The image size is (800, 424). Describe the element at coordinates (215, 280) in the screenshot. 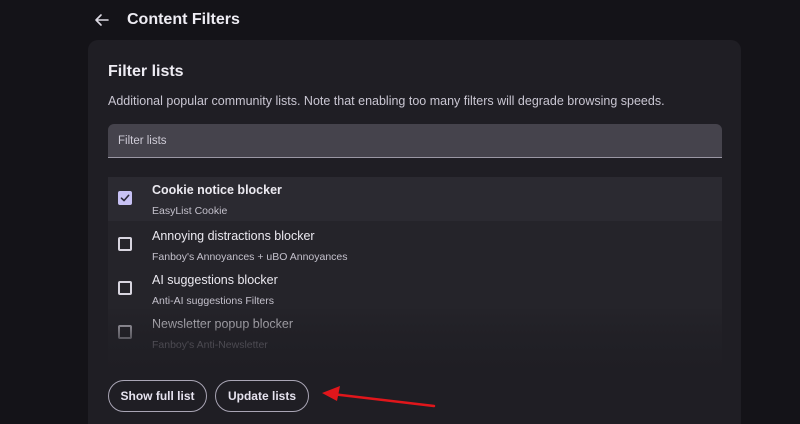

I see `list-item-title: AI suggestions blocker` at that location.